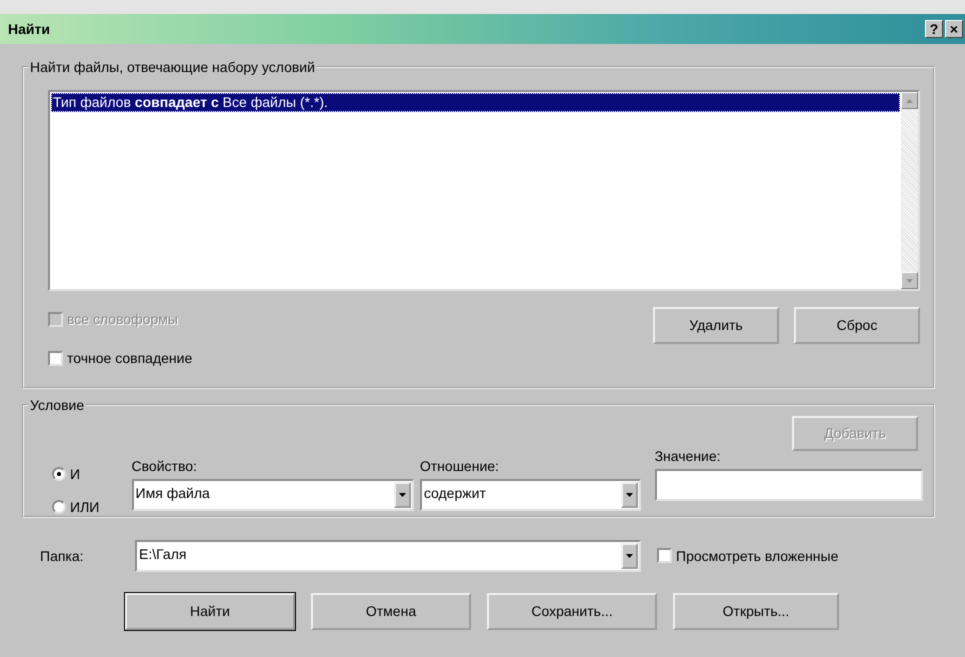  What do you see at coordinates (210, 611) in the screenshot?
I see `dialog-button: Найти` at bounding box center [210, 611].